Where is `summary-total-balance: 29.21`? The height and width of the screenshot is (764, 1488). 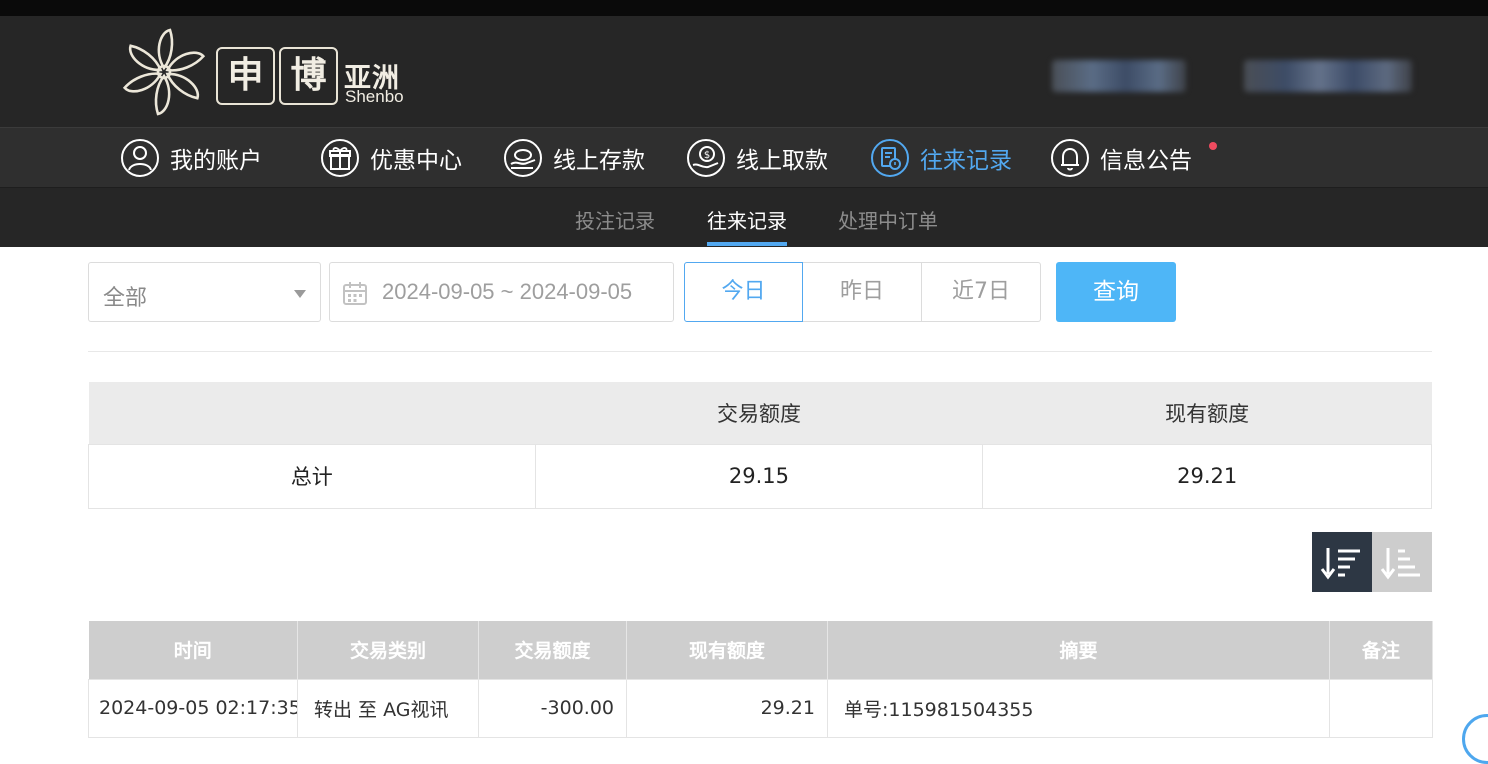
summary-total-balance: 29.21 is located at coordinates (1207, 476).